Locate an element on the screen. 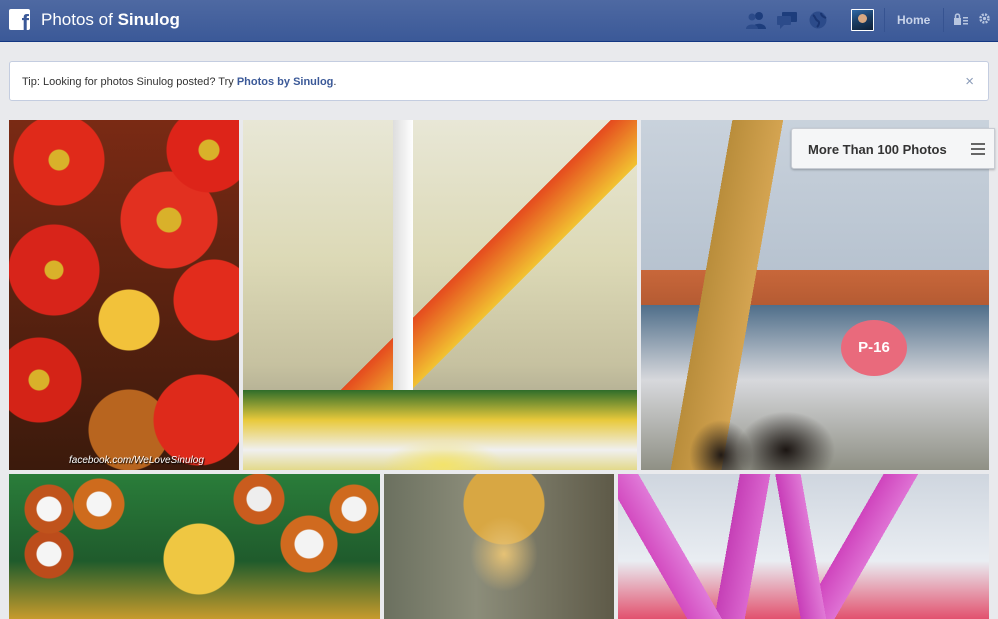  album-count-badge: More Than 100 Photos is located at coordinates (893, 148).